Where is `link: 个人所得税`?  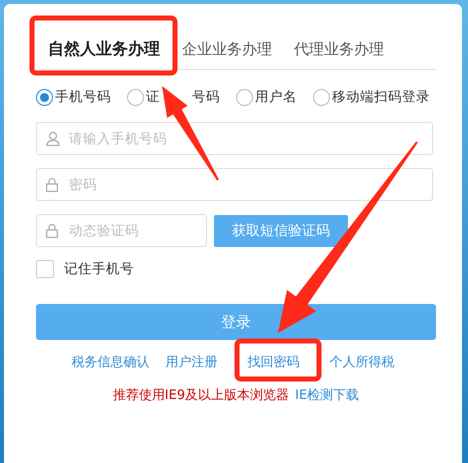 link: 个人所得税 is located at coordinates (362, 362).